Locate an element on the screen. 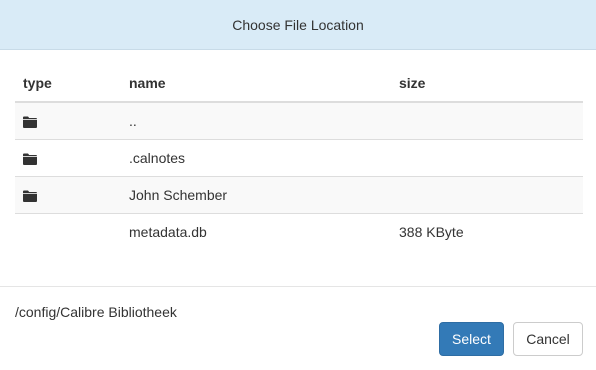  table-row: .. is located at coordinates (299, 120).